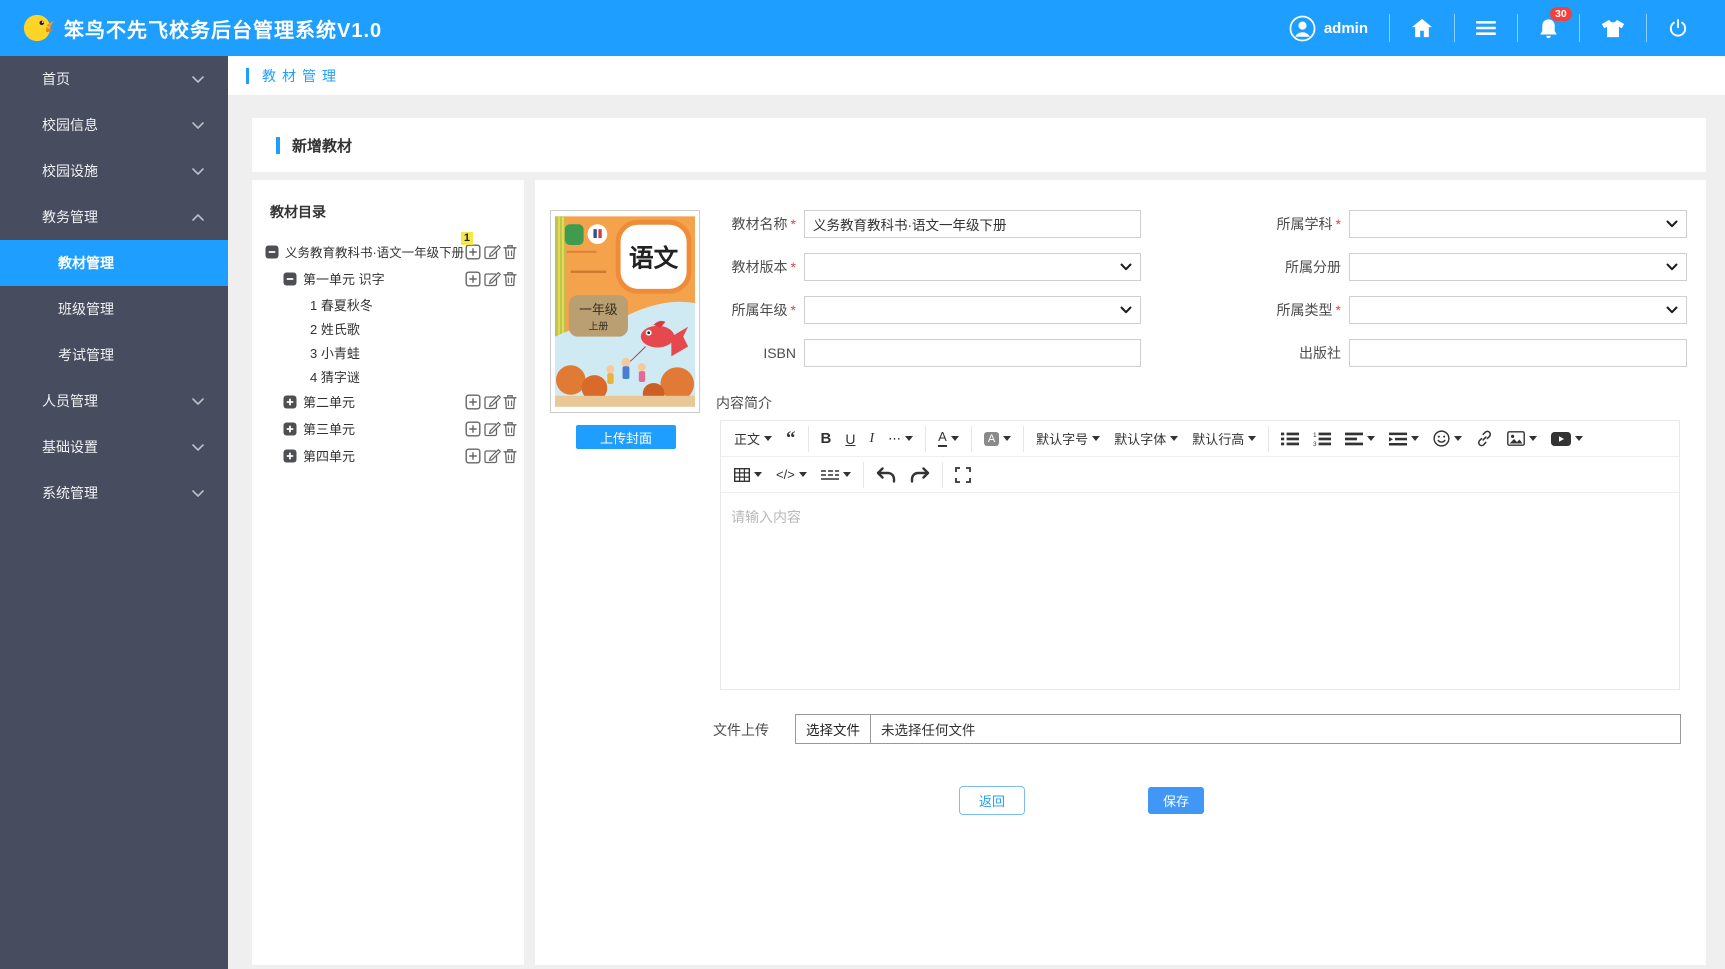 Image resolution: width=1725 pixels, height=969 pixels. Describe the element at coordinates (114, 401) in the screenshot. I see `sidebar-item-personnel: 人员管理` at that location.